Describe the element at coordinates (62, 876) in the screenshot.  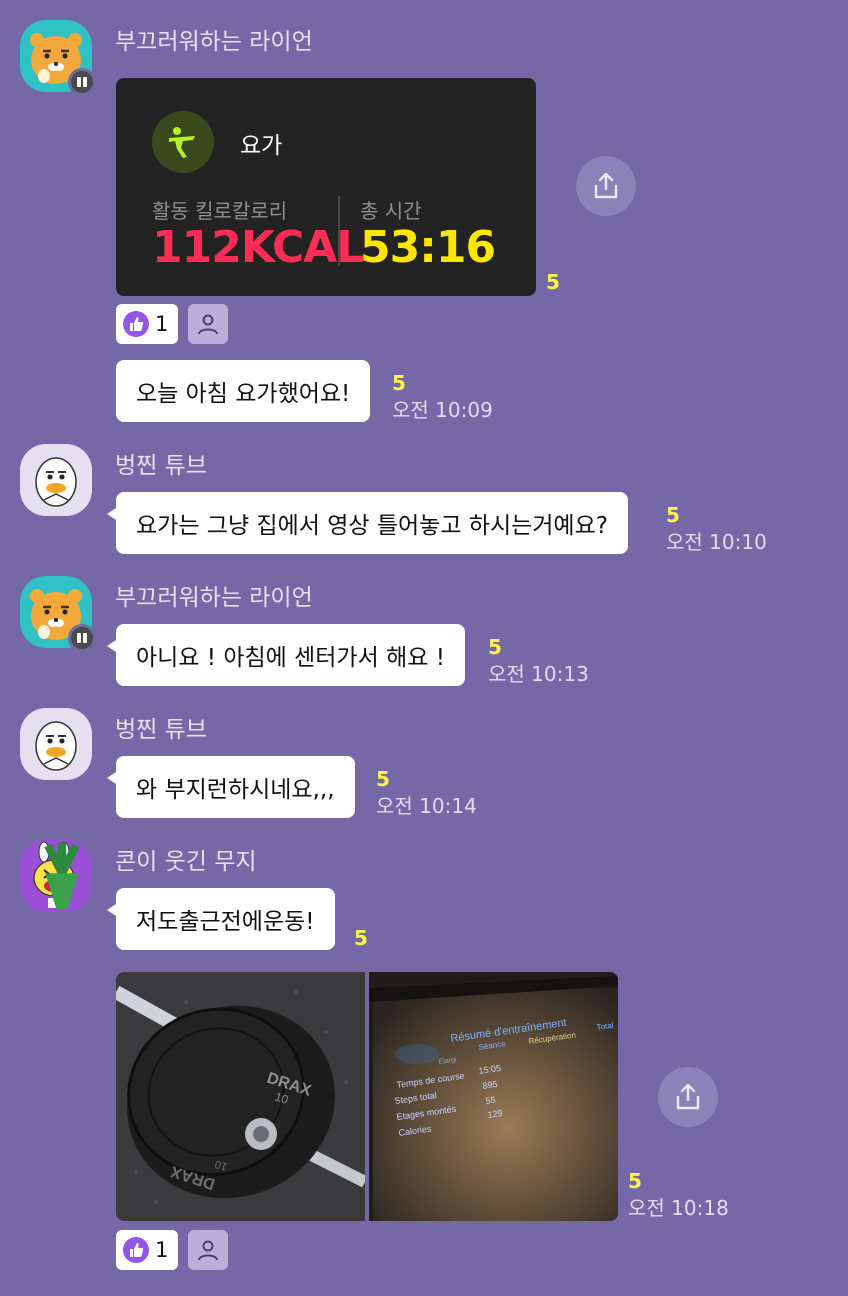
I see `radish-icon` at that location.